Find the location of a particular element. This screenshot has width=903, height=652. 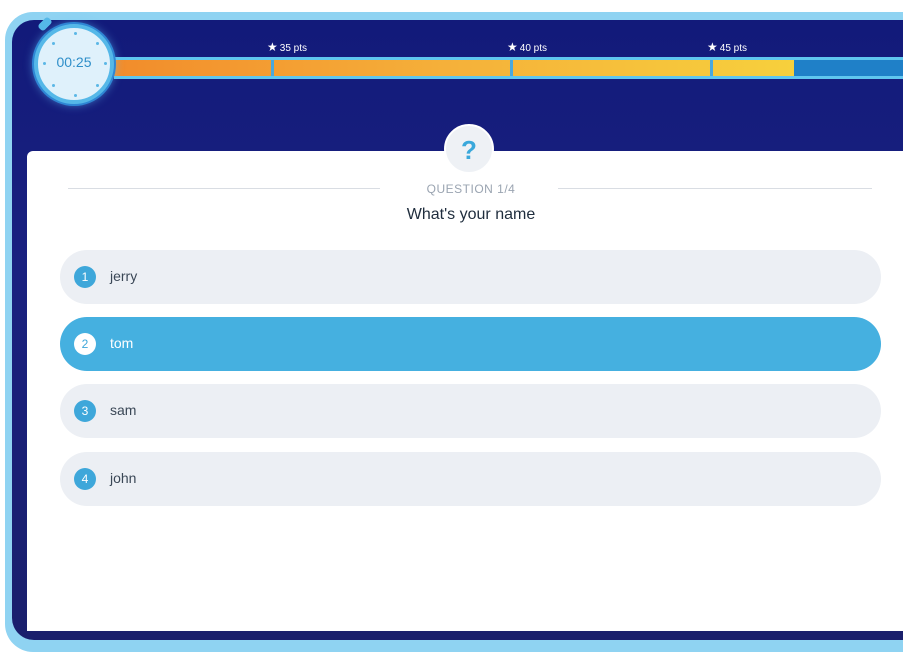

question-mark-icon: ? is located at coordinates (469, 149).